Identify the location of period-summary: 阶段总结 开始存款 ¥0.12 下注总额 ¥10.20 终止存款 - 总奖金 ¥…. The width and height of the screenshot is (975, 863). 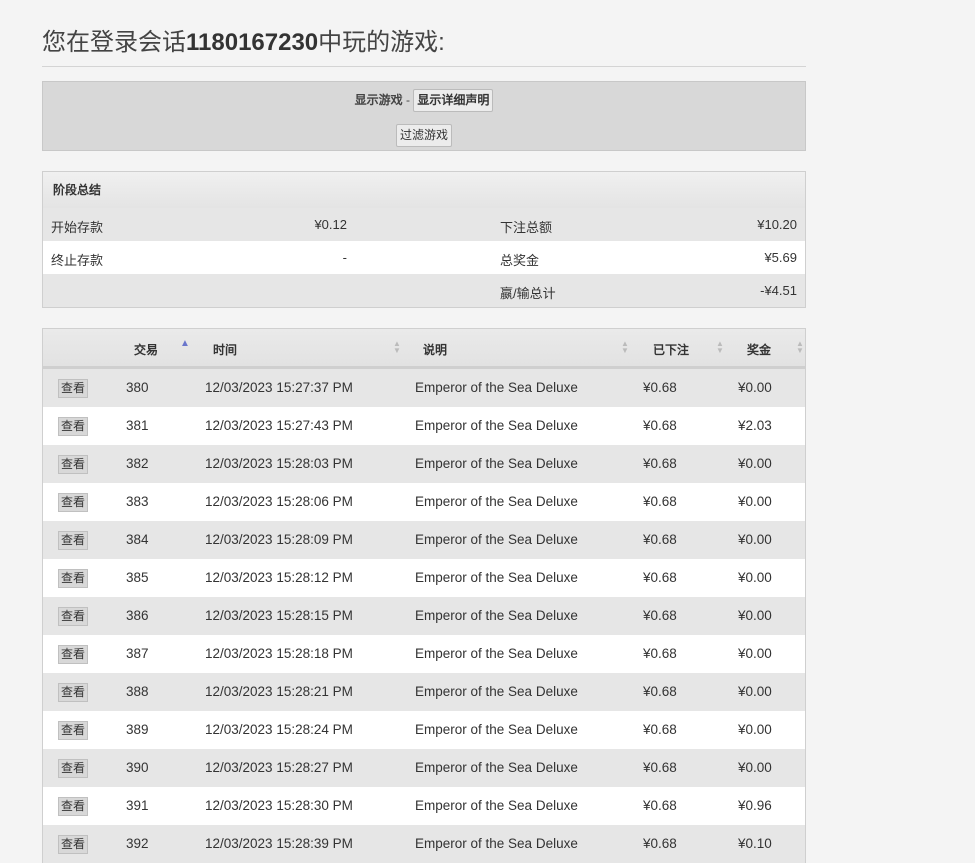
(424, 239).